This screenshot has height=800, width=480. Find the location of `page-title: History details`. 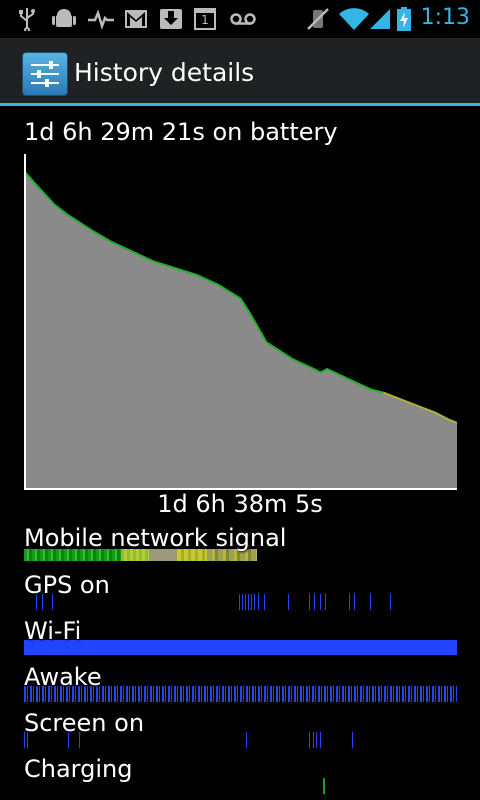

page-title: History details is located at coordinates (164, 72).